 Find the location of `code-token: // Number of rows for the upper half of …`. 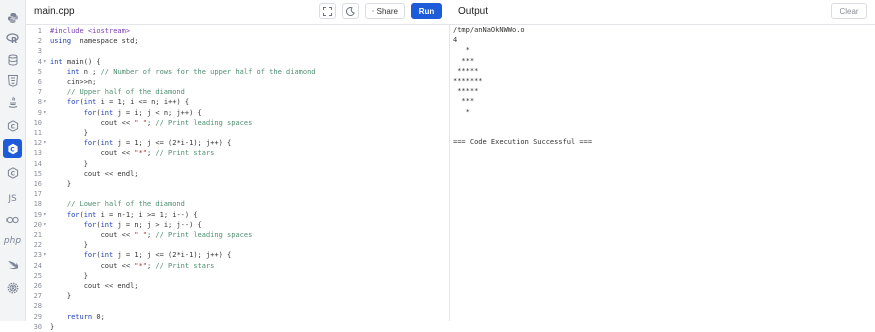

code-token: // Number of rows for the upper half of … is located at coordinates (208, 72).